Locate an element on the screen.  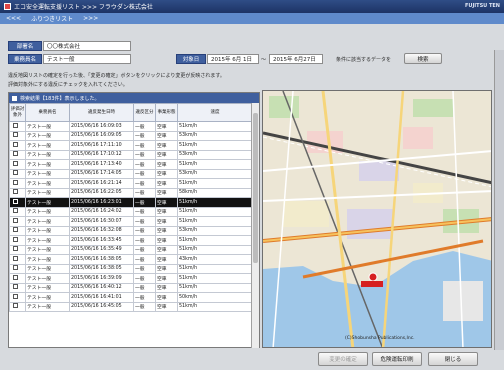
header-datetime: 違反発生日時 is located at coordinates (101, 112).